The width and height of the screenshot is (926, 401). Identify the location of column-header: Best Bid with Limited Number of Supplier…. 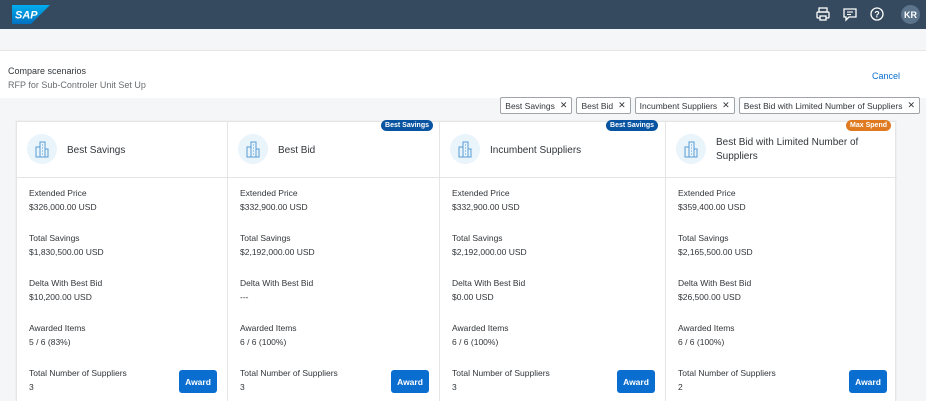
(781, 150).